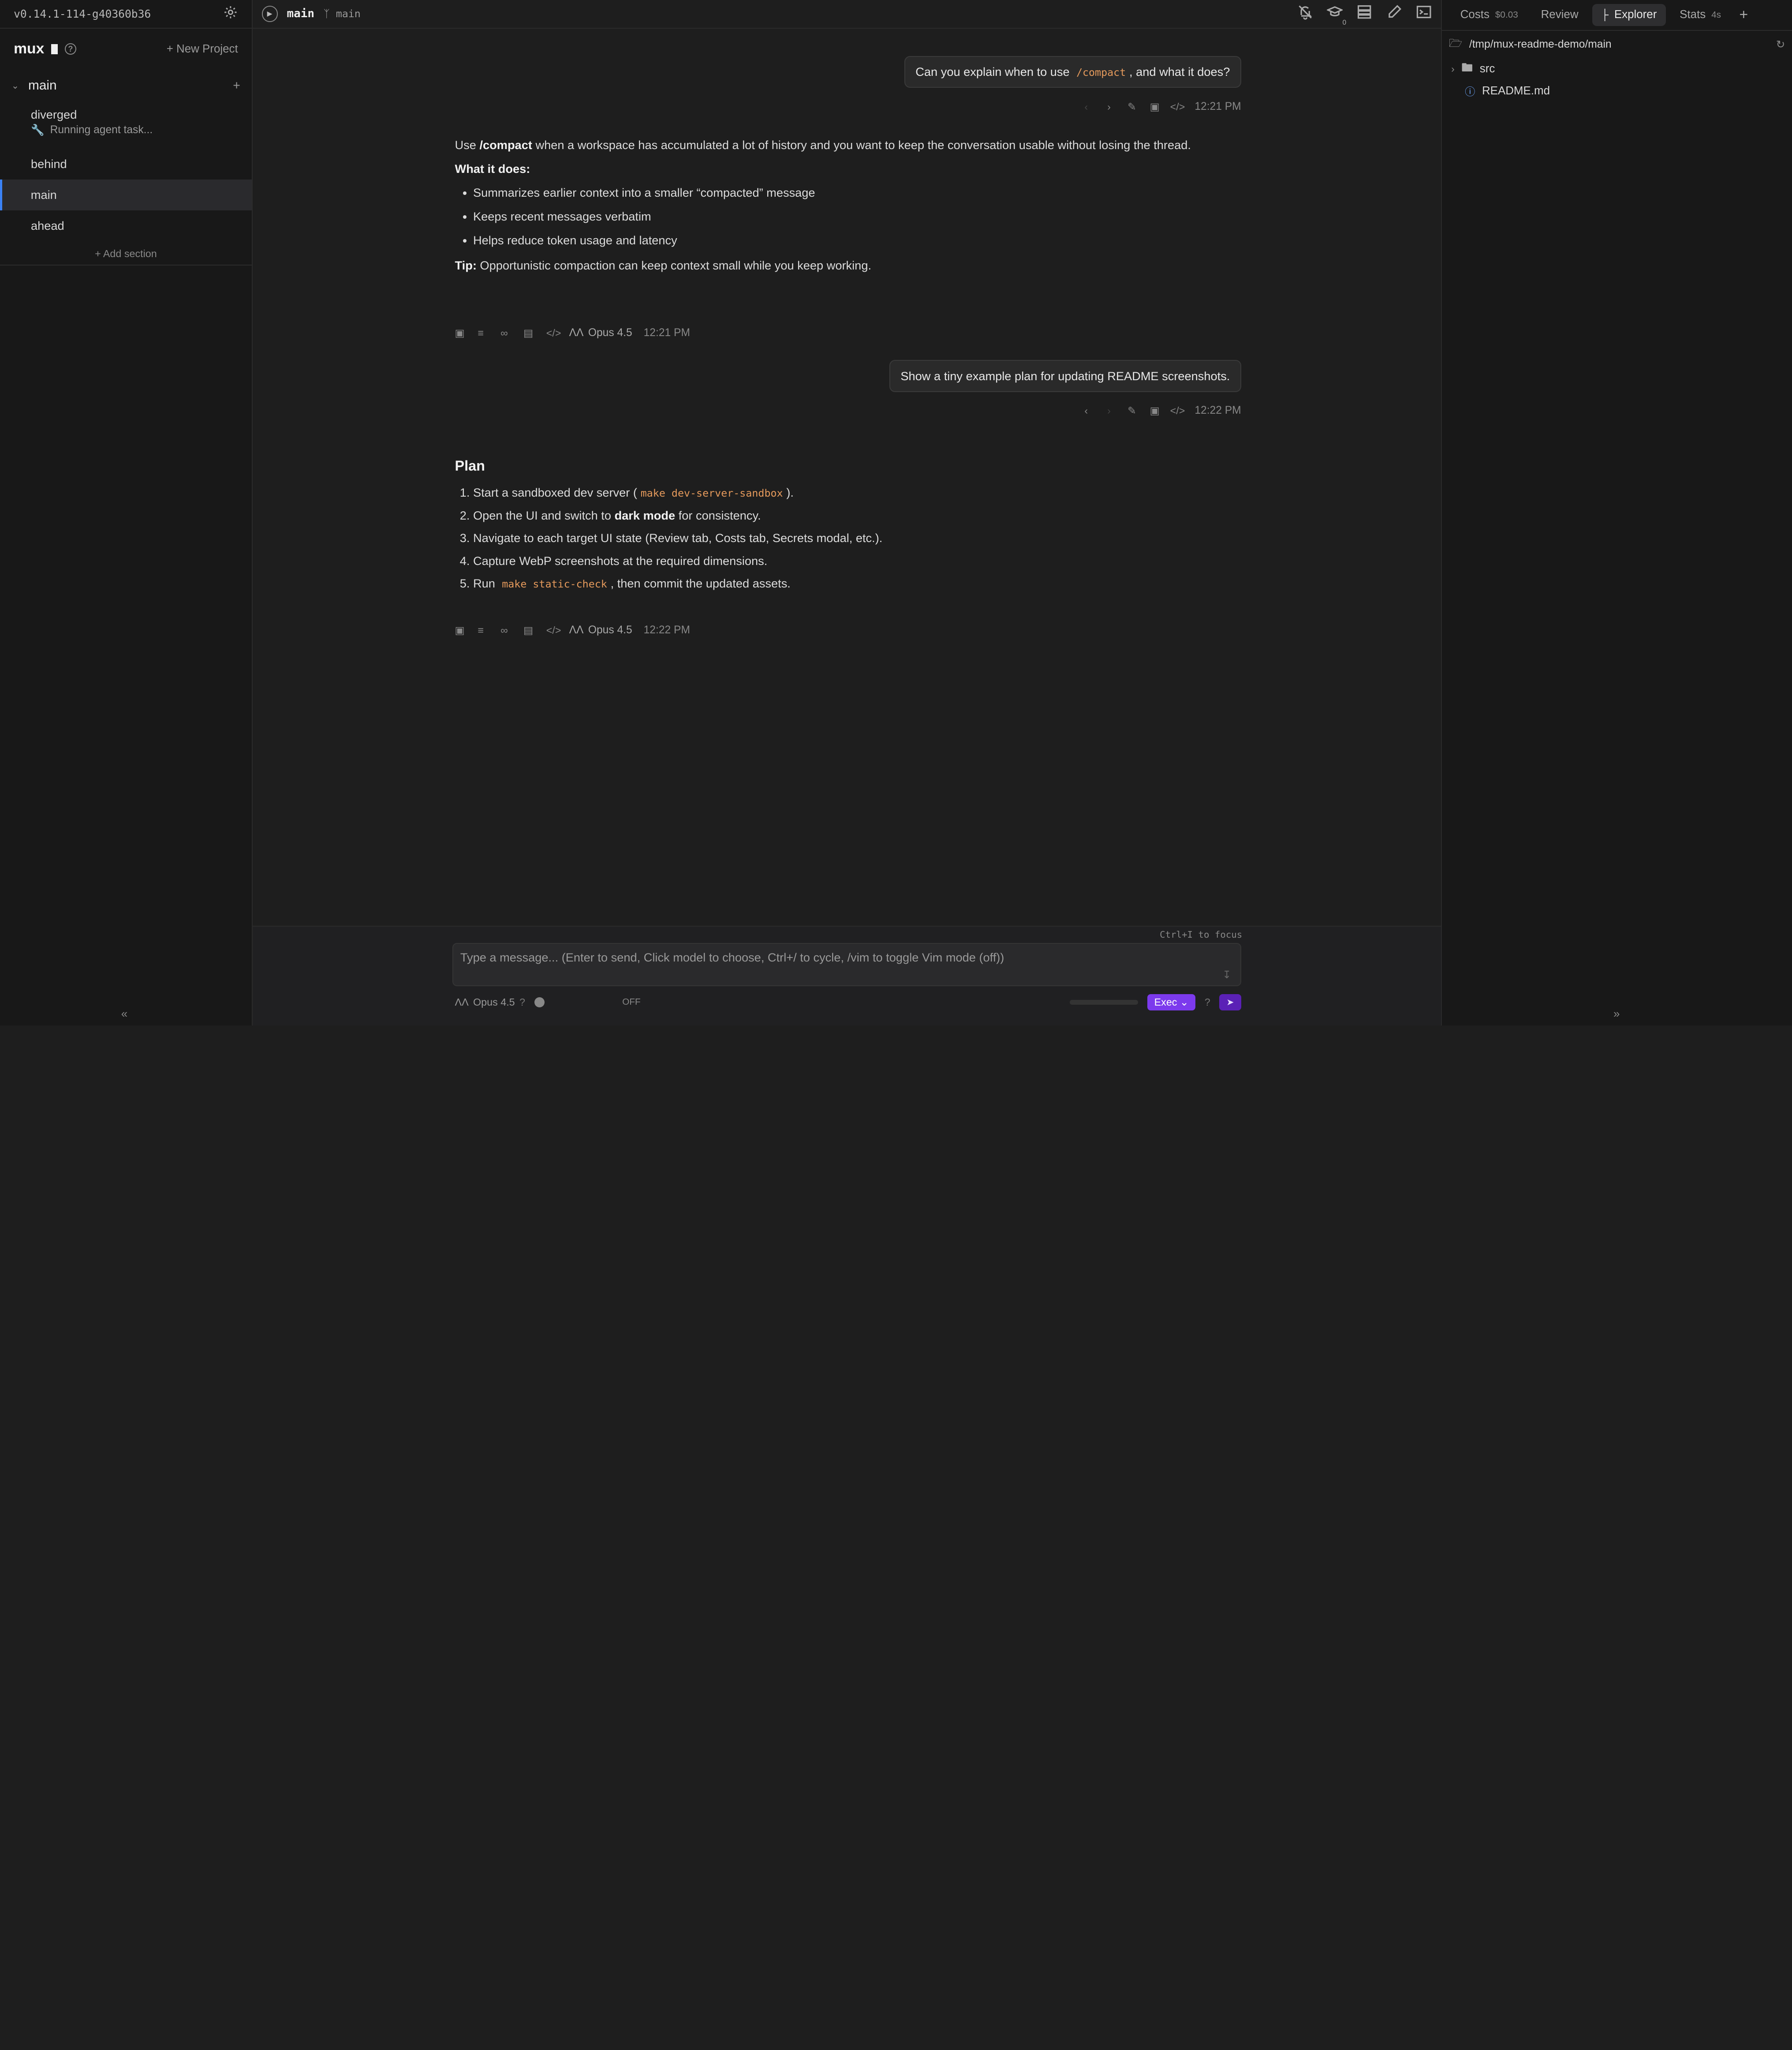 The image size is (1792, 2050). I want to click on workspace-name: ahead, so click(47, 225).